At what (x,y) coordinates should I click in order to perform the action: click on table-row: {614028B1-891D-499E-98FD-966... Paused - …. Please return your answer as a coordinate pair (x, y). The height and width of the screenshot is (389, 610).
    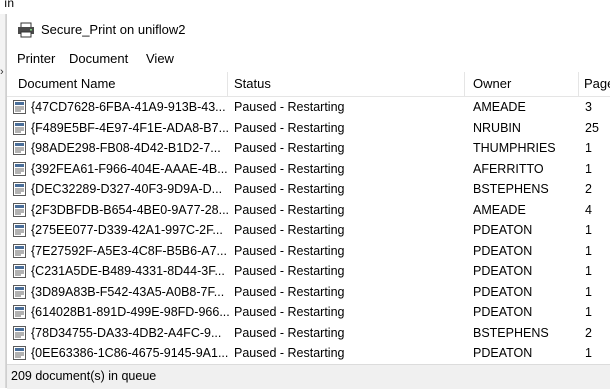
    Looking at the image, I should click on (308, 312).